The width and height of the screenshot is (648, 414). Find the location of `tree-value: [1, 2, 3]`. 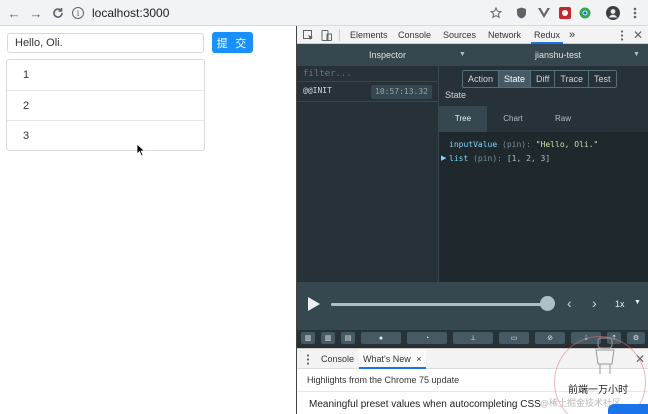

tree-value: [1, 2, 3] is located at coordinates (528, 158).